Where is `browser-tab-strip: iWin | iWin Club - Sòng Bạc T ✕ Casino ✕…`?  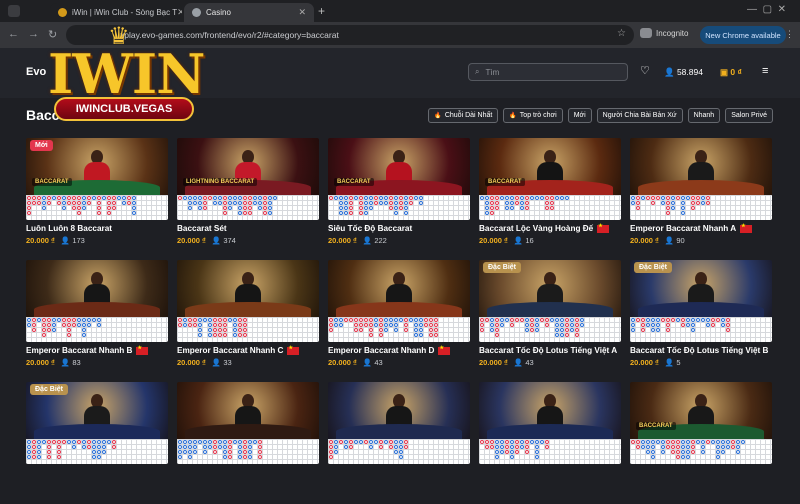 browser-tab-strip: iWin | iWin Club - Sòng Bạc T ✕ Casino ✕… is located at coordinates (400, 11).